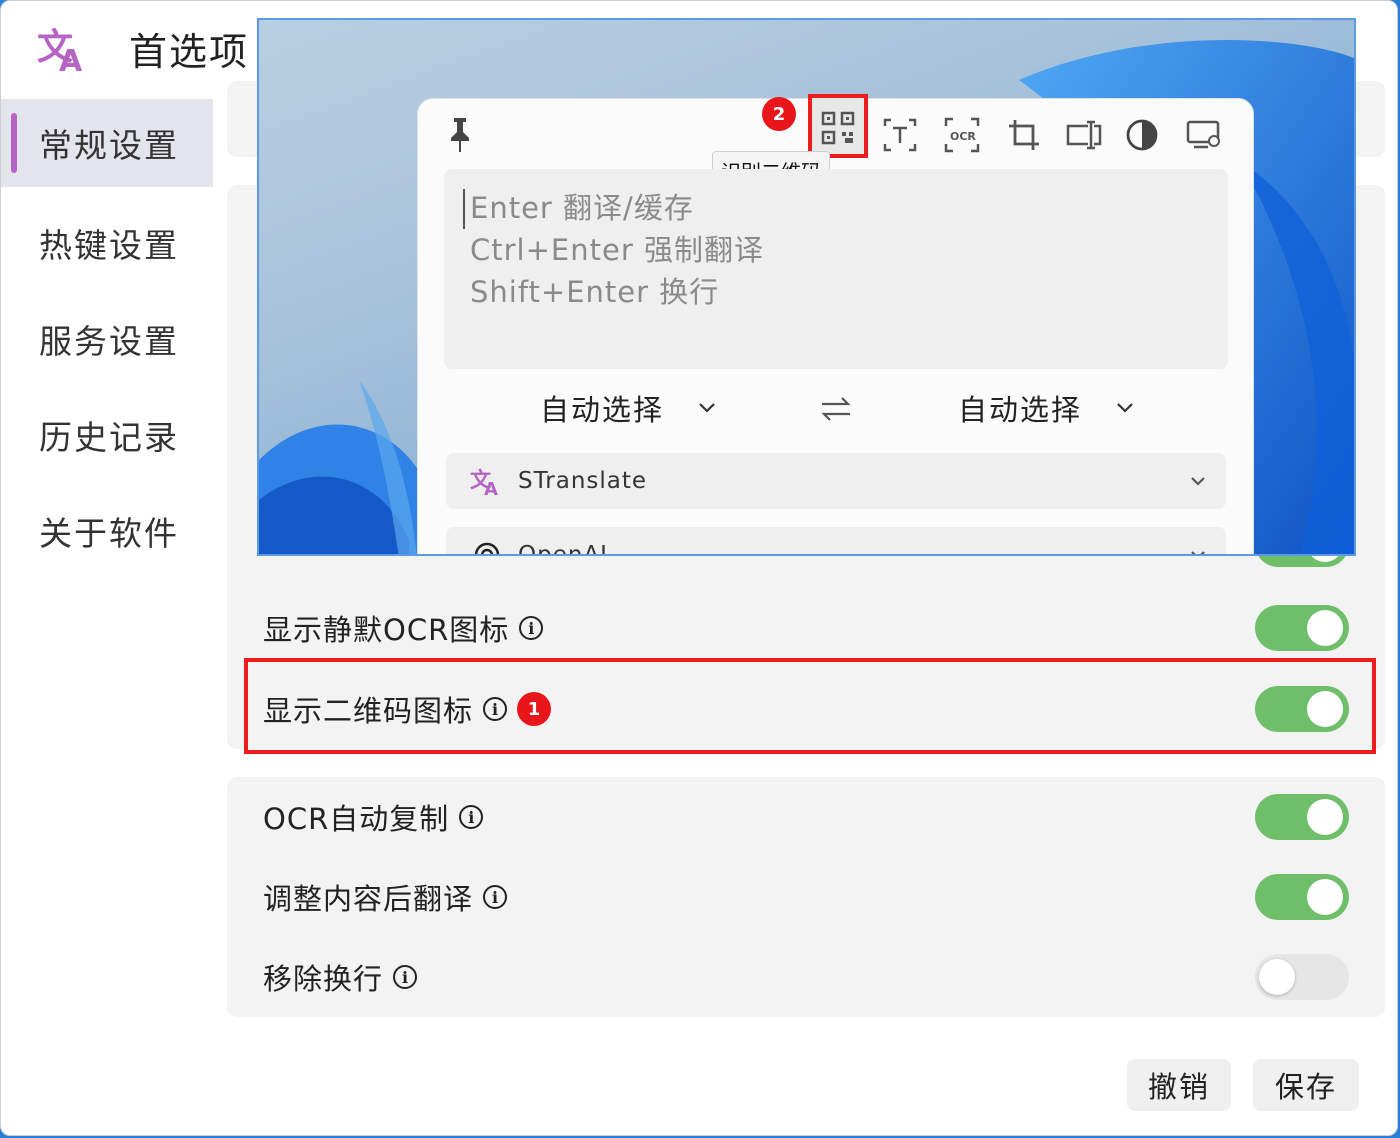 The height and width of the screenshot is (1138, 1400). What do you see at coordinates (836, 481) in the screenshot?
I see `service-row-stranslate: 文 A STranslate` at bounding box center [836, 481].